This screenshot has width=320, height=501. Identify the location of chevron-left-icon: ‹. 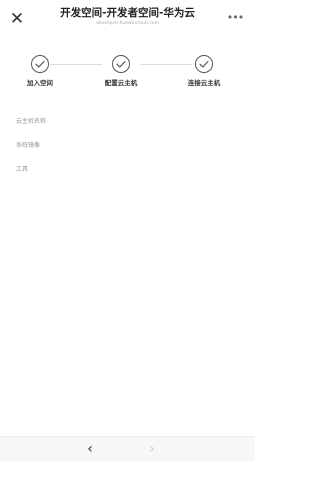
(90, 449).